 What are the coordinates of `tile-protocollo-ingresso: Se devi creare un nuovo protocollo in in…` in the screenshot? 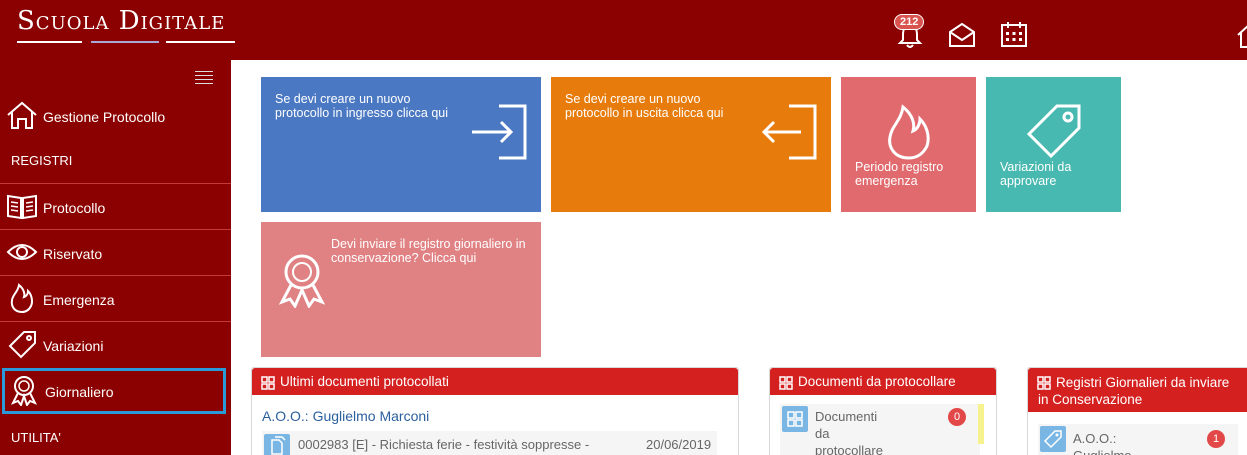 It's located at (401, 144).